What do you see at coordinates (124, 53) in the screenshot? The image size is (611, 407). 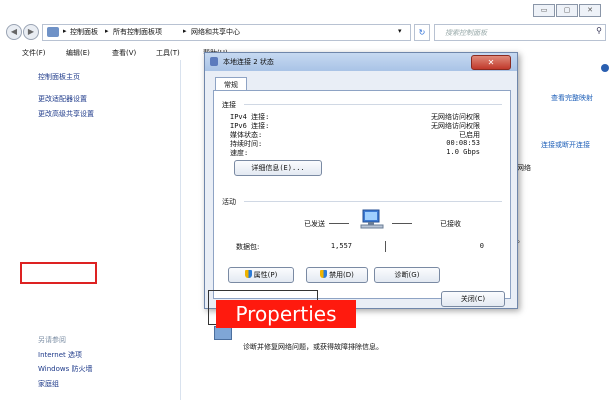 I see `menu-view: 查看(V)` at bounding box center [124, 53].